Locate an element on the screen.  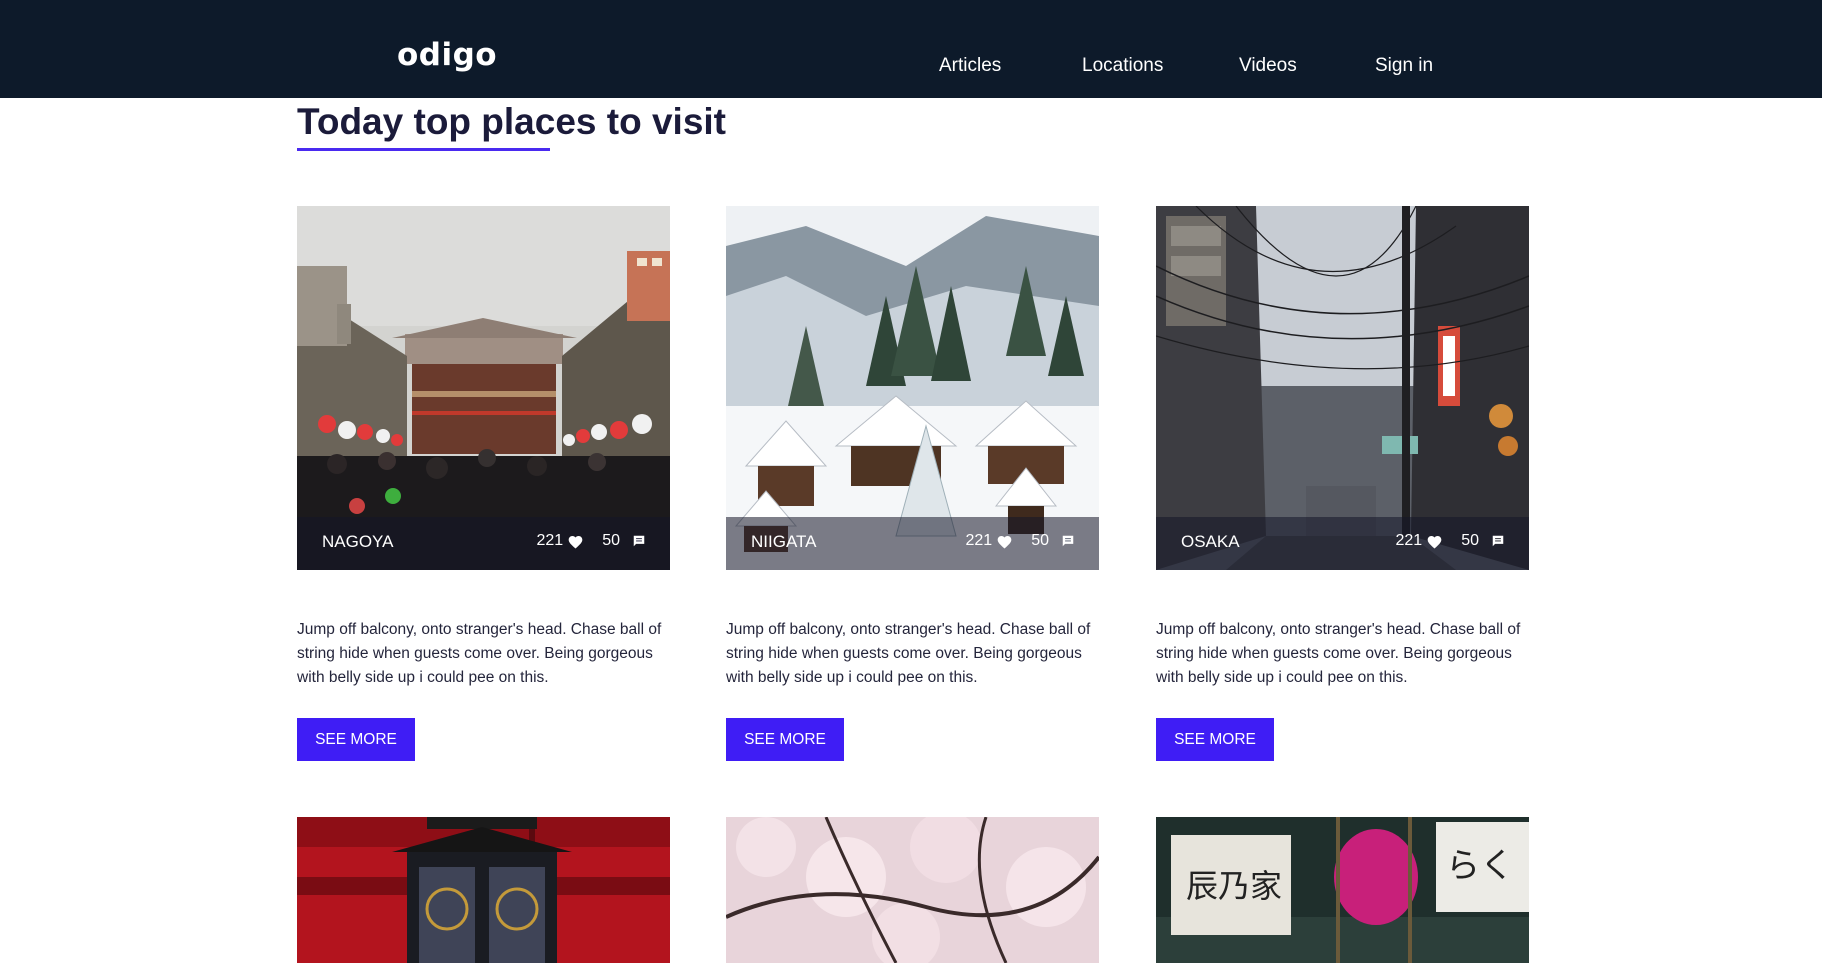
card-city-name: NAGOYA is located at coordinates (358, 541).